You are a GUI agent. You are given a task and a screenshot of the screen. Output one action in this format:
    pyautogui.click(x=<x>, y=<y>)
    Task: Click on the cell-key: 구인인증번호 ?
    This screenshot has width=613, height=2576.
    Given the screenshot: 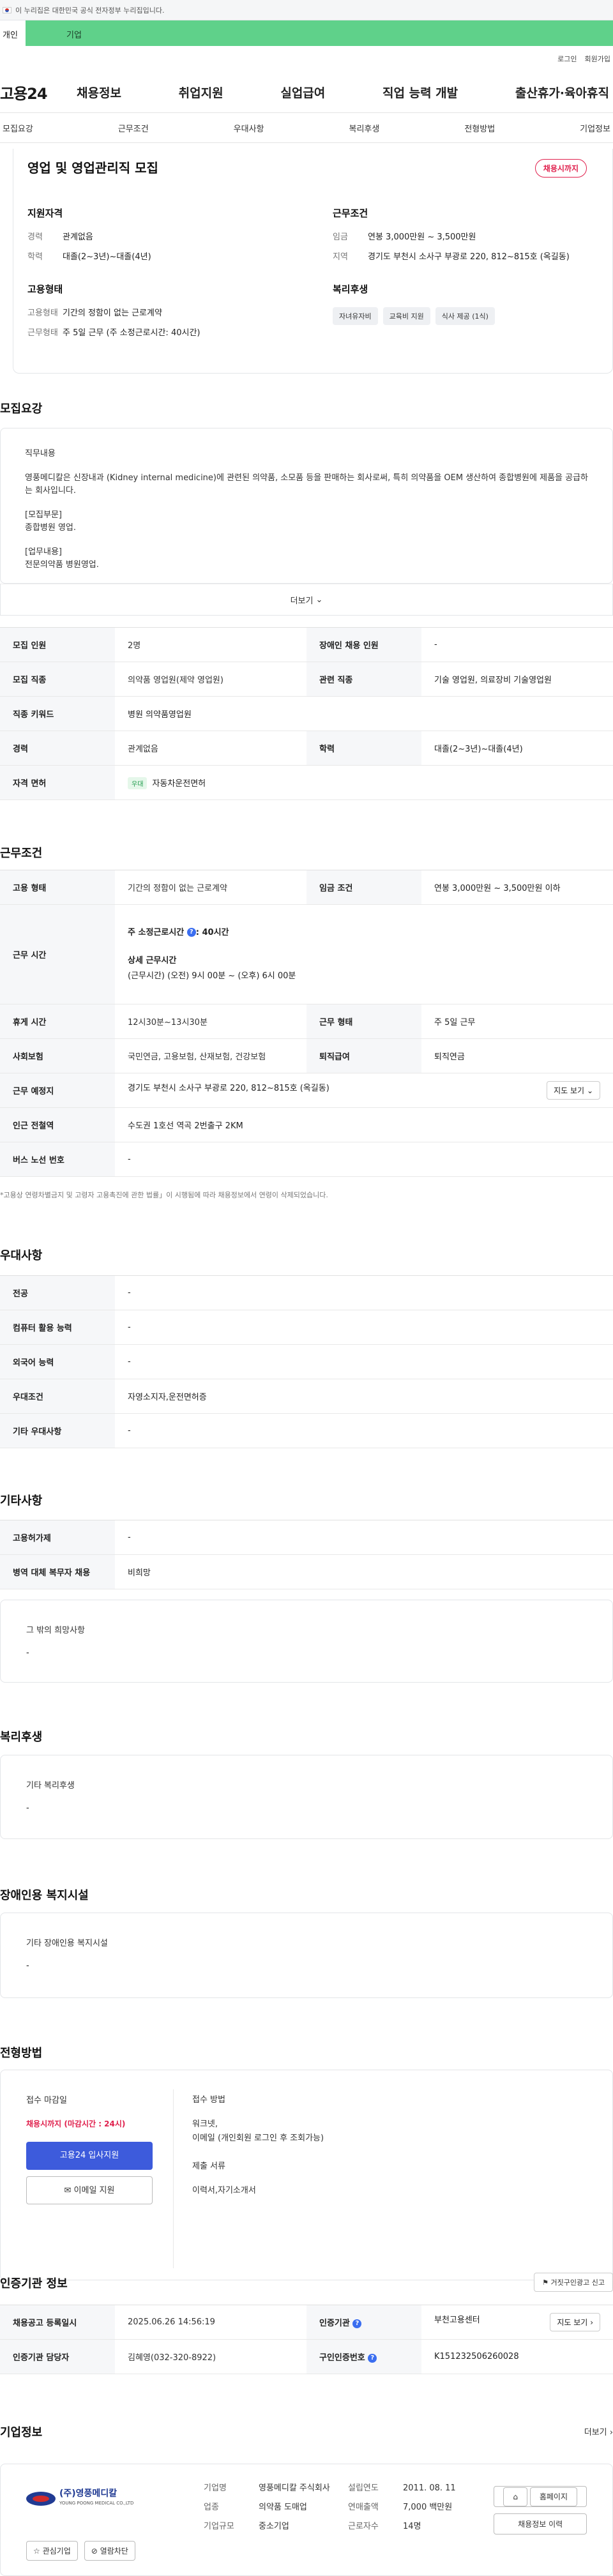 What is the action you would take?
    pyautogui.click(x=363, y=2357)
    